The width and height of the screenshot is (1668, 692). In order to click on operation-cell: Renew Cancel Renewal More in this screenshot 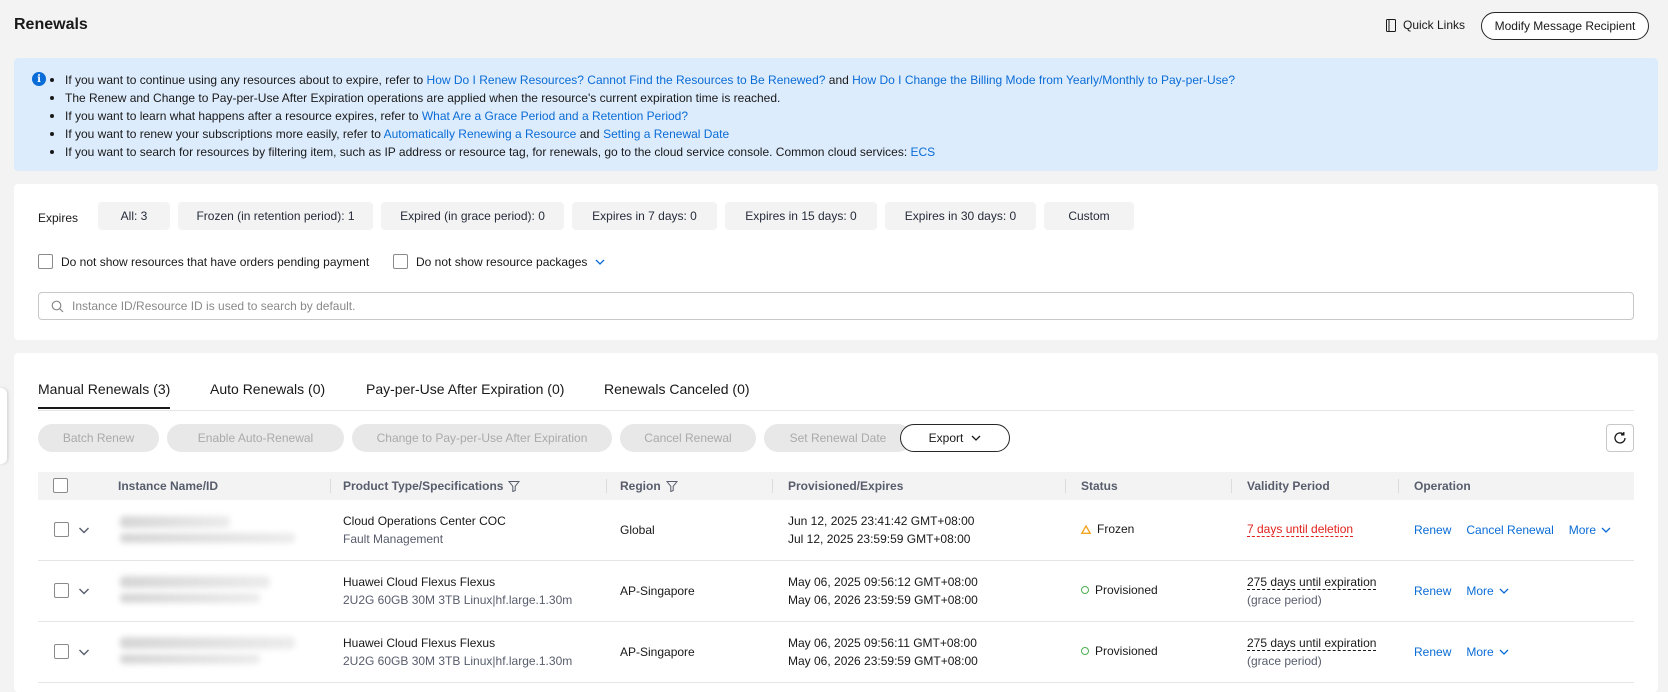, I will do `click(1512, 530)`.